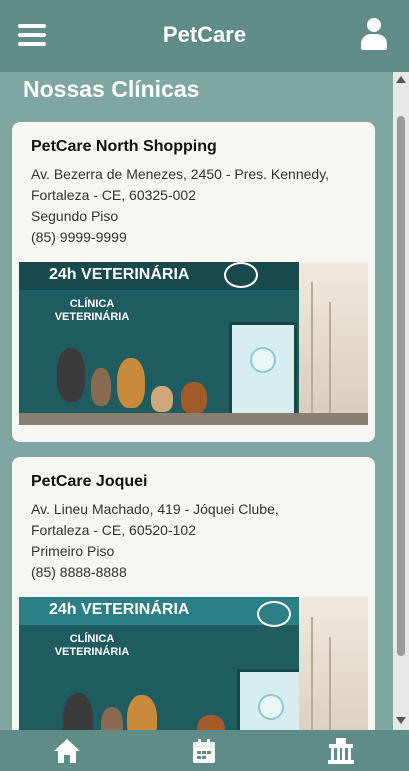  I want to click on vertical-scrollbar, so click(401, 401).